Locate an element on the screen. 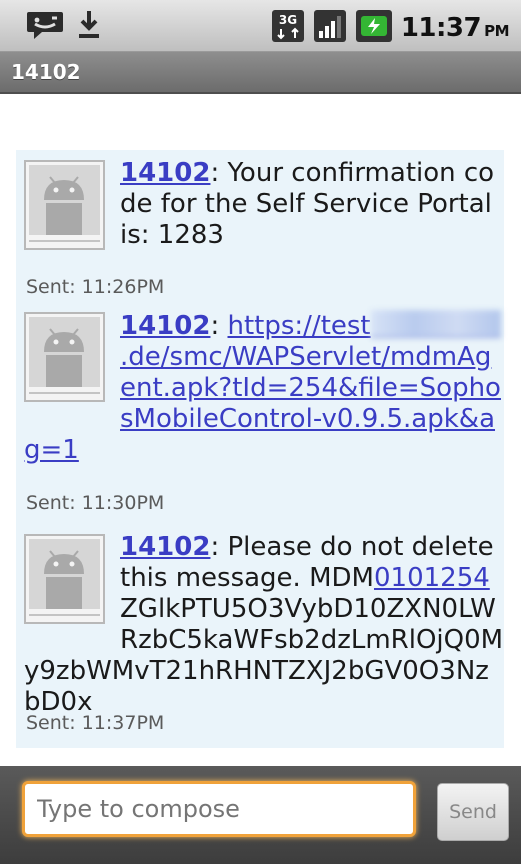 Image resolution: width=521 pixels, height=864 pixels. status-bar: 3G 11:37 PM is located at coordinates (260, 26).